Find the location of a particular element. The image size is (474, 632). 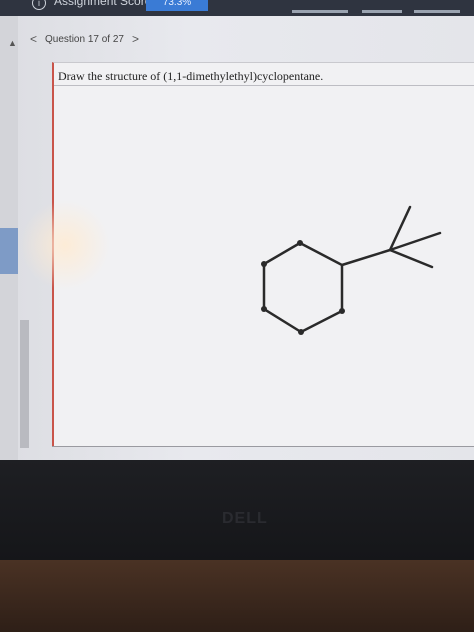

screen-glare is located at coordinates (65, 245).